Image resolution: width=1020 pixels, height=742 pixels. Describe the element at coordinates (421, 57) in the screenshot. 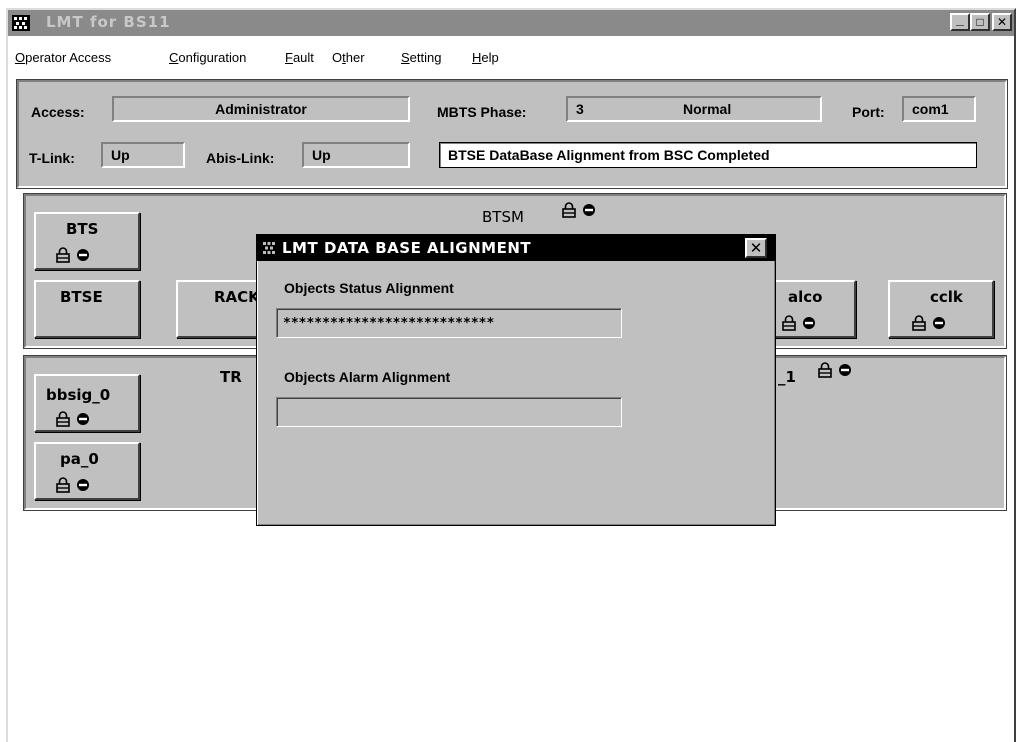

I see `menu-setting: Setting` at that location.